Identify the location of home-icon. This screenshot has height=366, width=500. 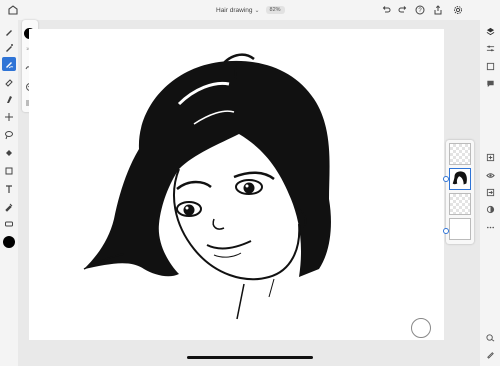
(13, 10).